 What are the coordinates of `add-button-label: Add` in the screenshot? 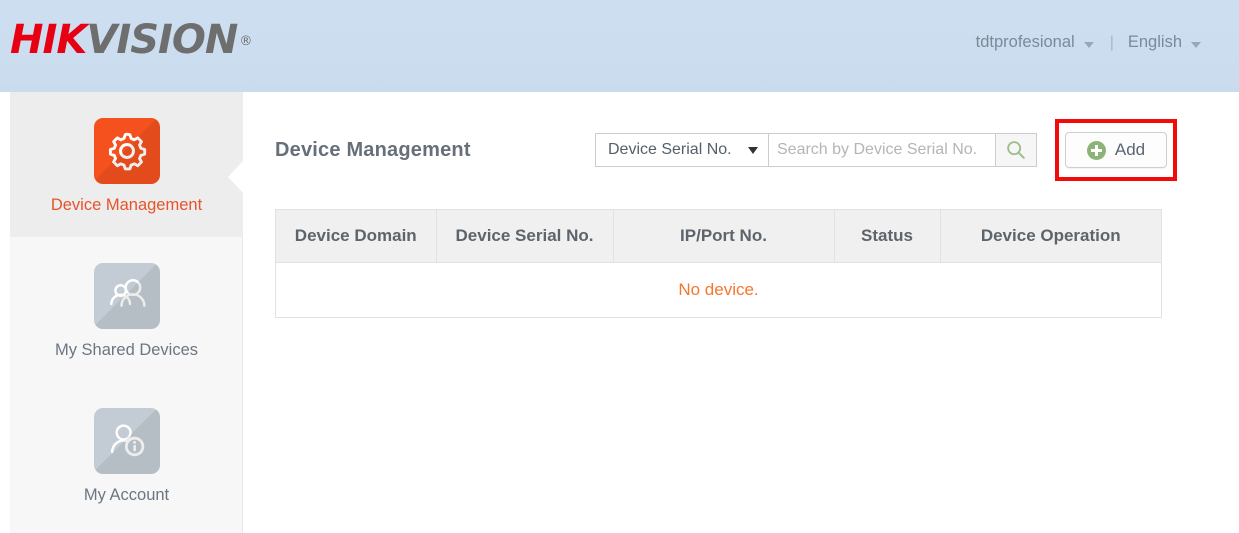 It's located at (1130, 149).